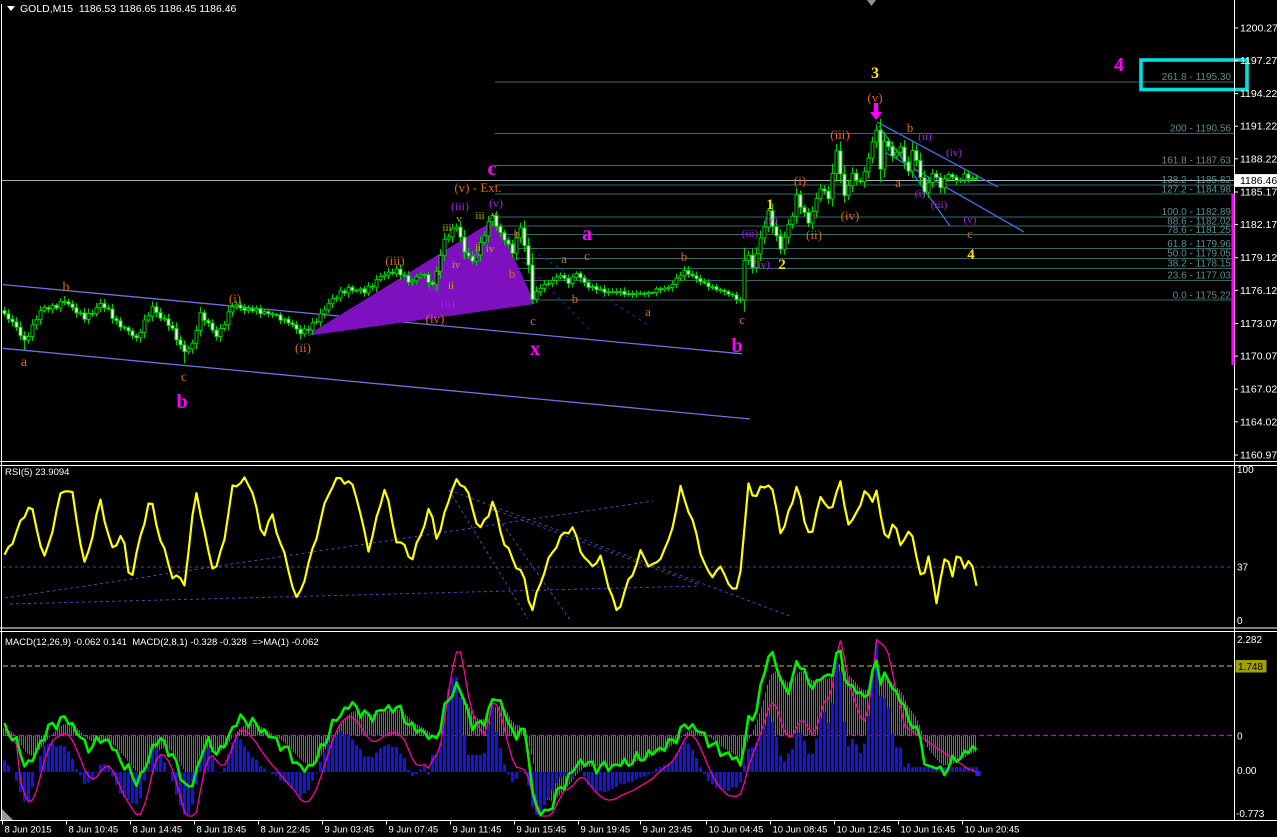 Image resolution: width=1277 pixels, height=837 pixels. What do you see at coordinates (414, 830) in the screenshot?
I see `svg-text: 9 Jun 07:45` at bounding box center [414, 830].